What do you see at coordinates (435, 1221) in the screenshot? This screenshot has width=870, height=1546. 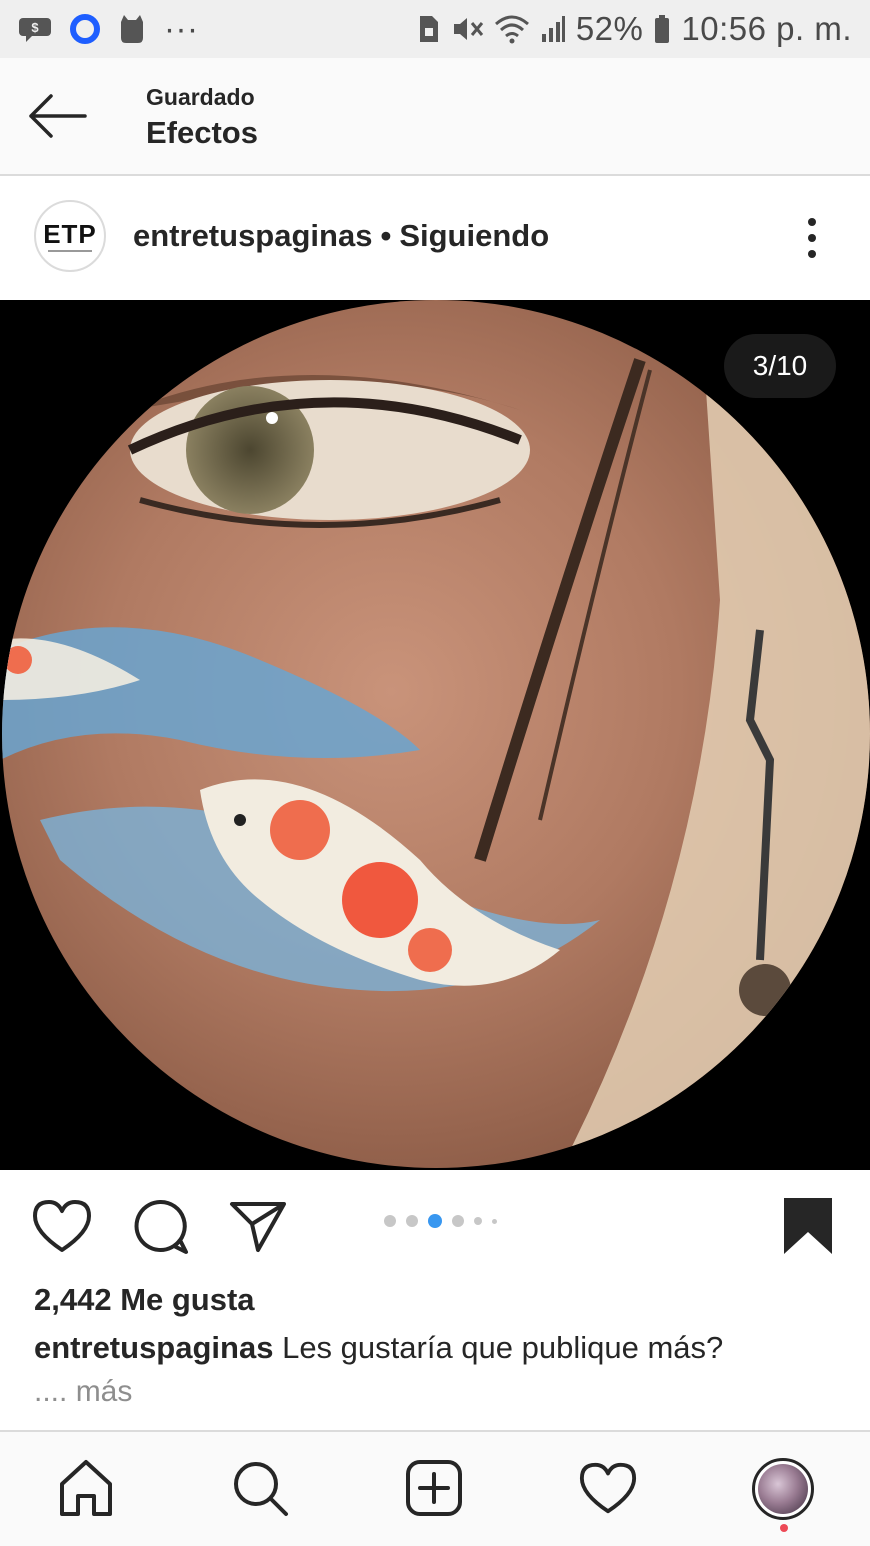 I see `carousel-dot-active` at bounding box center [435, 1221].